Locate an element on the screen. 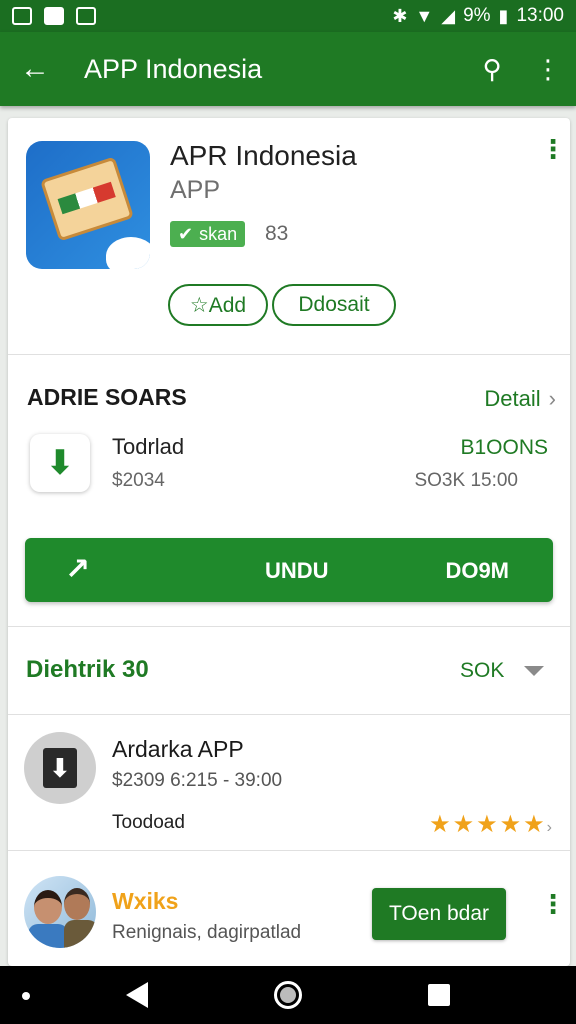 Image resolution: width=576 pixels, height=1024 pixels. install-button-secondary-label: DO9M is located at coordinates (477, 570).